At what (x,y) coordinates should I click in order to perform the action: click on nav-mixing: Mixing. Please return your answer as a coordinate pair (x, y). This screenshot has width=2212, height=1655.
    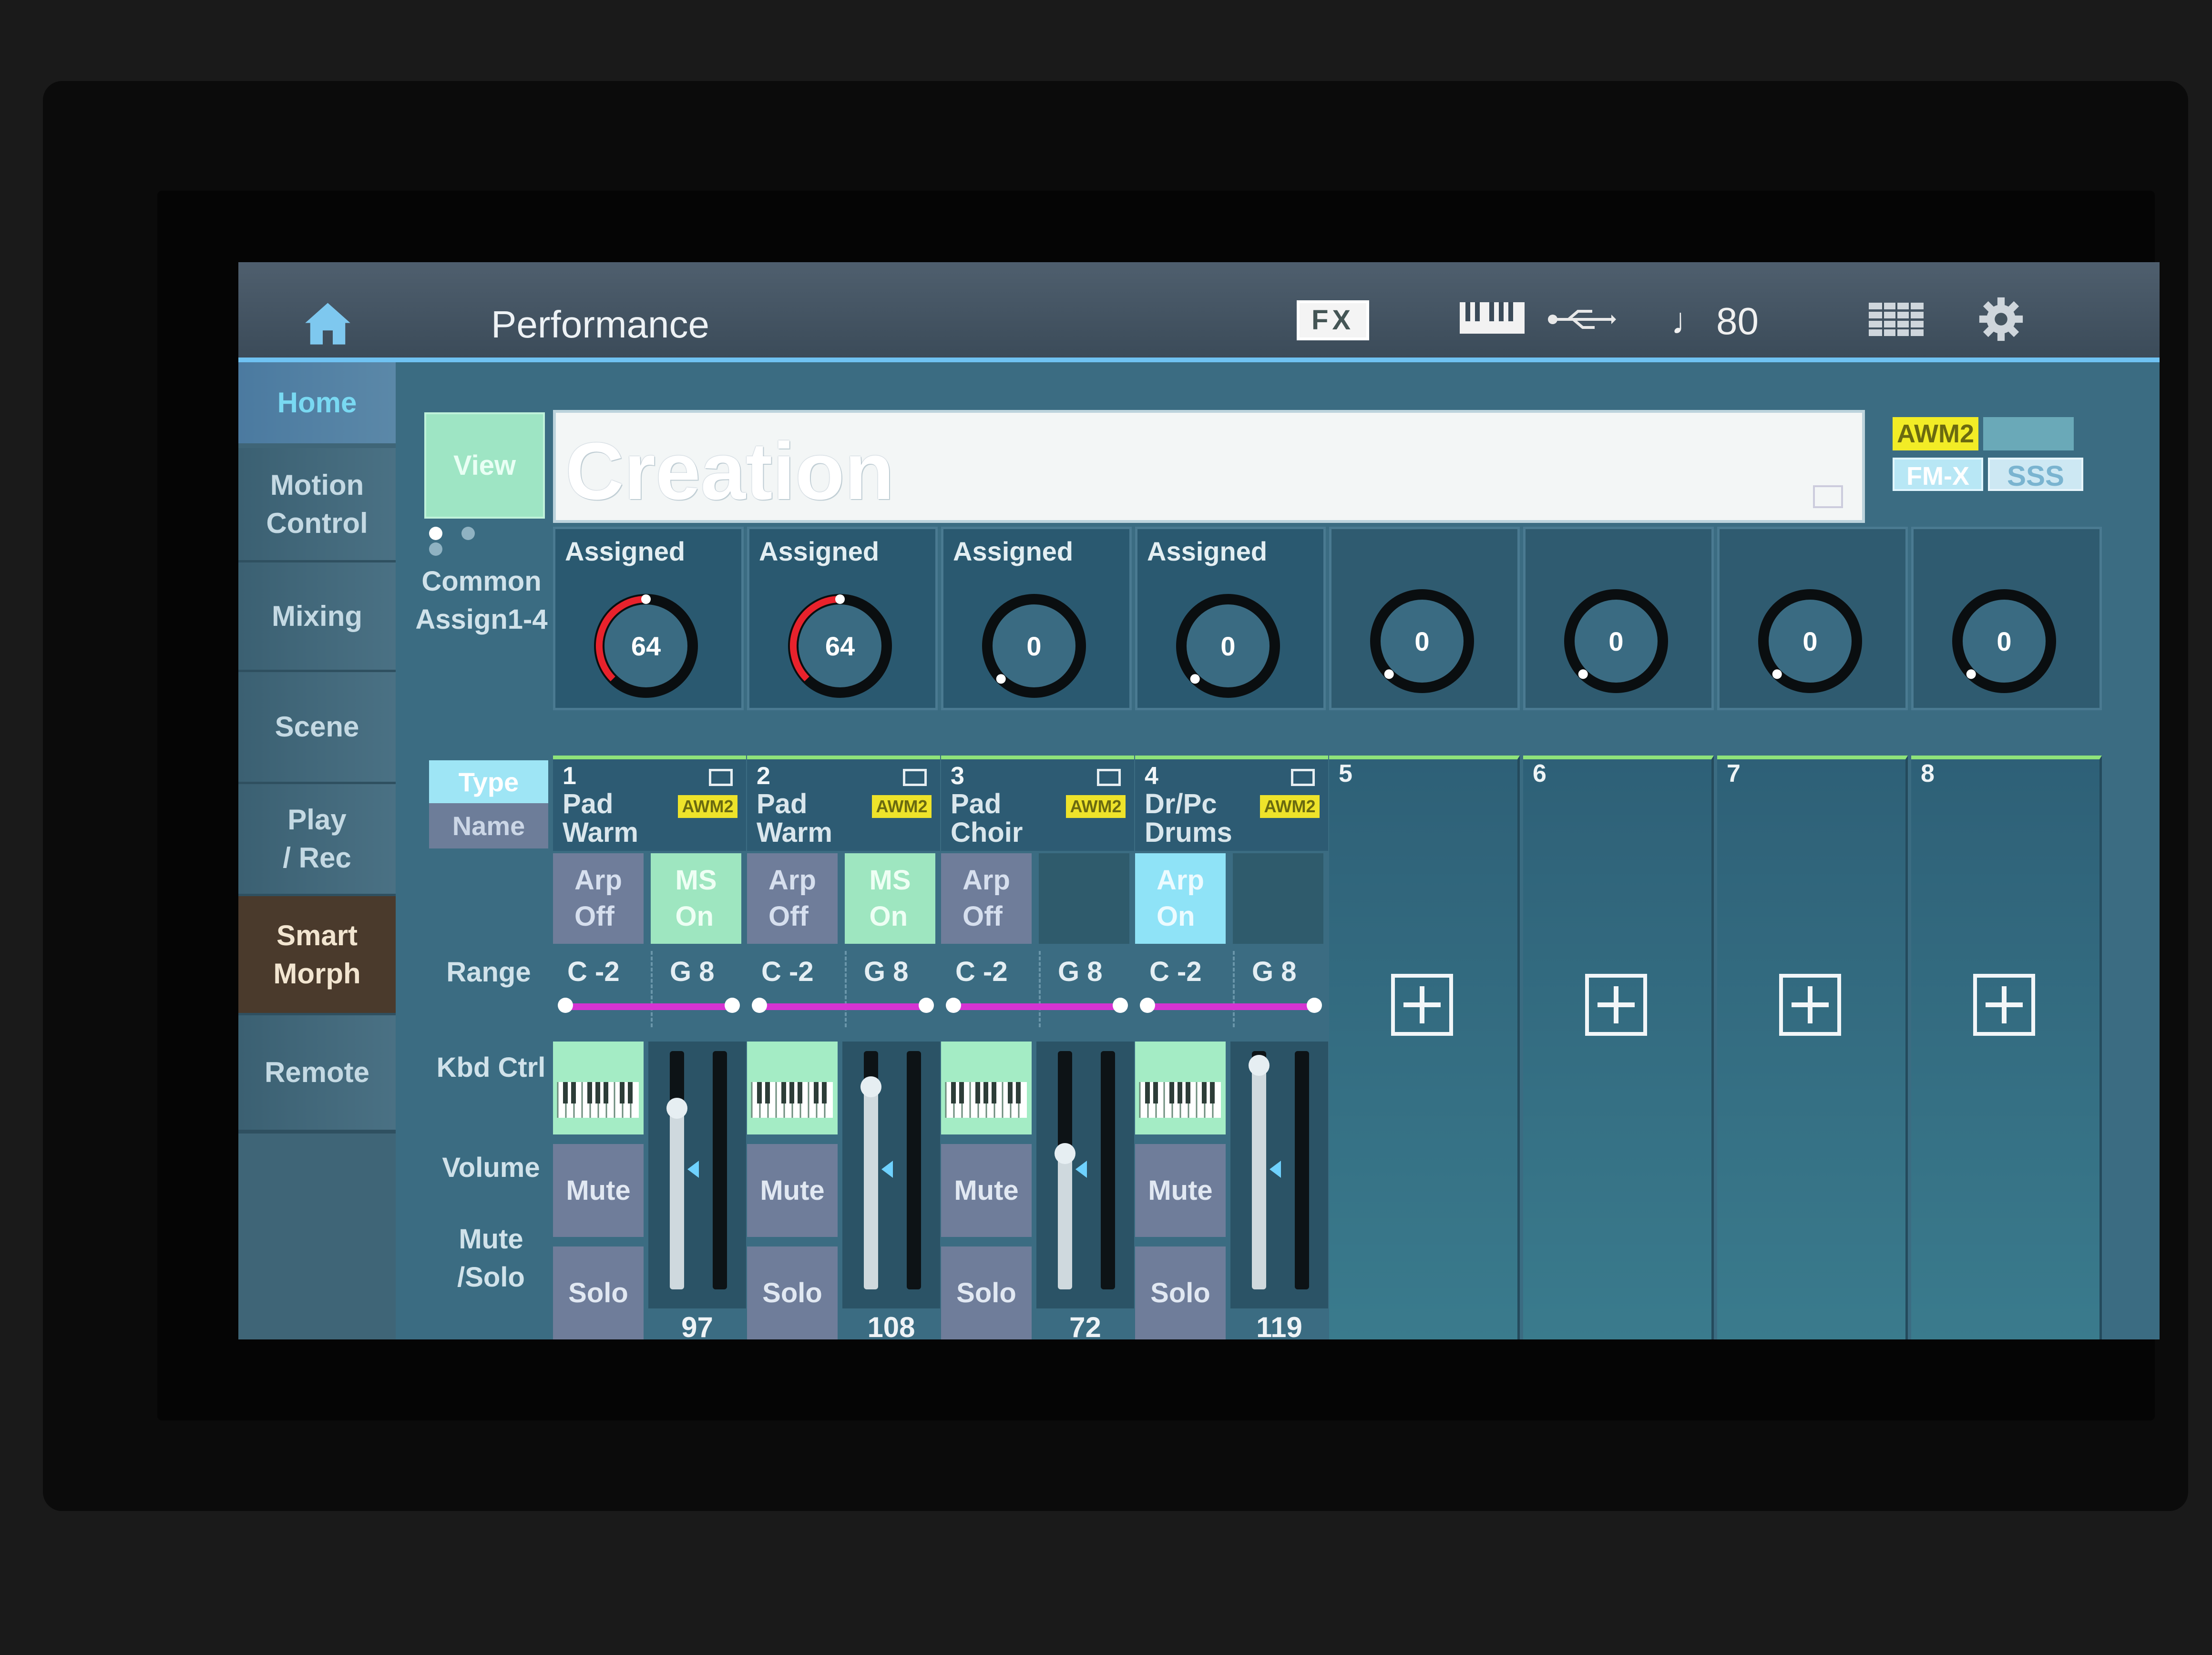
    Looking at the image, I should click on (317, 618).